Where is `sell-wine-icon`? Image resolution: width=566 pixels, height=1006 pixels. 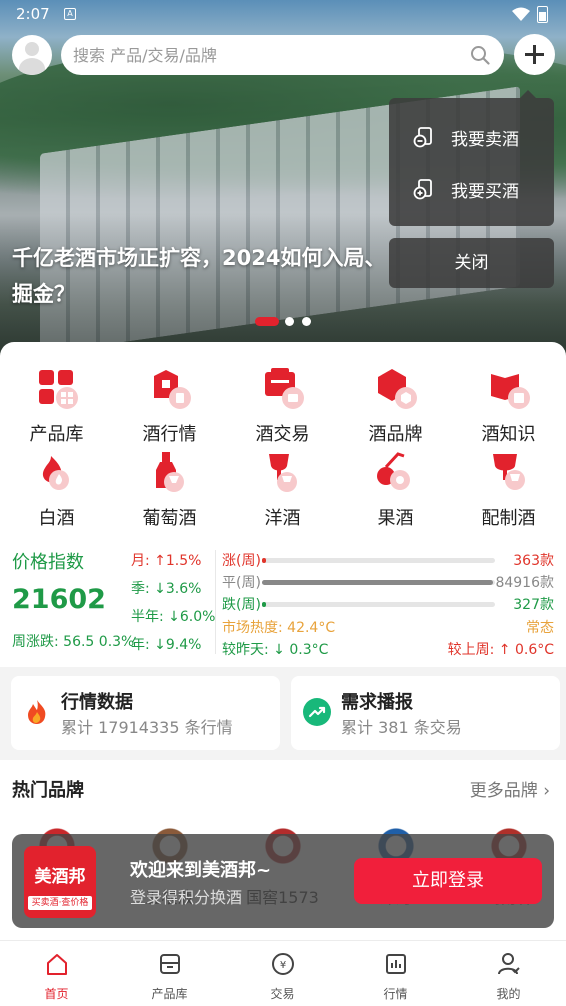
sell-wine-icon is located at coordinates (422, 137).